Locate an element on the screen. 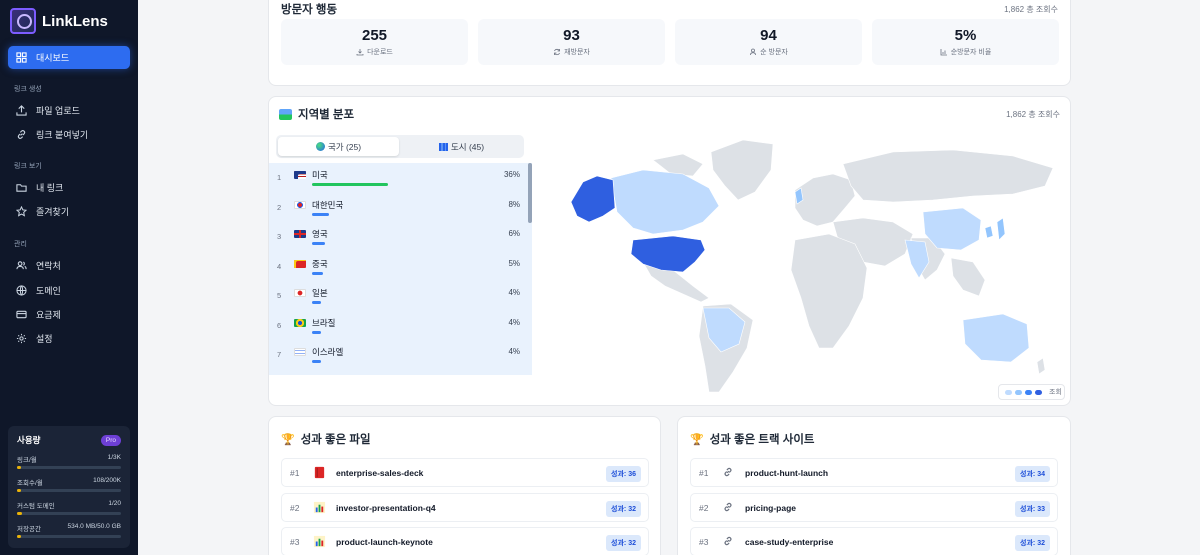 The image size is (1200, 555). sidebar-item-upload: 파일 업로드 is located at coordinates (69, 110).